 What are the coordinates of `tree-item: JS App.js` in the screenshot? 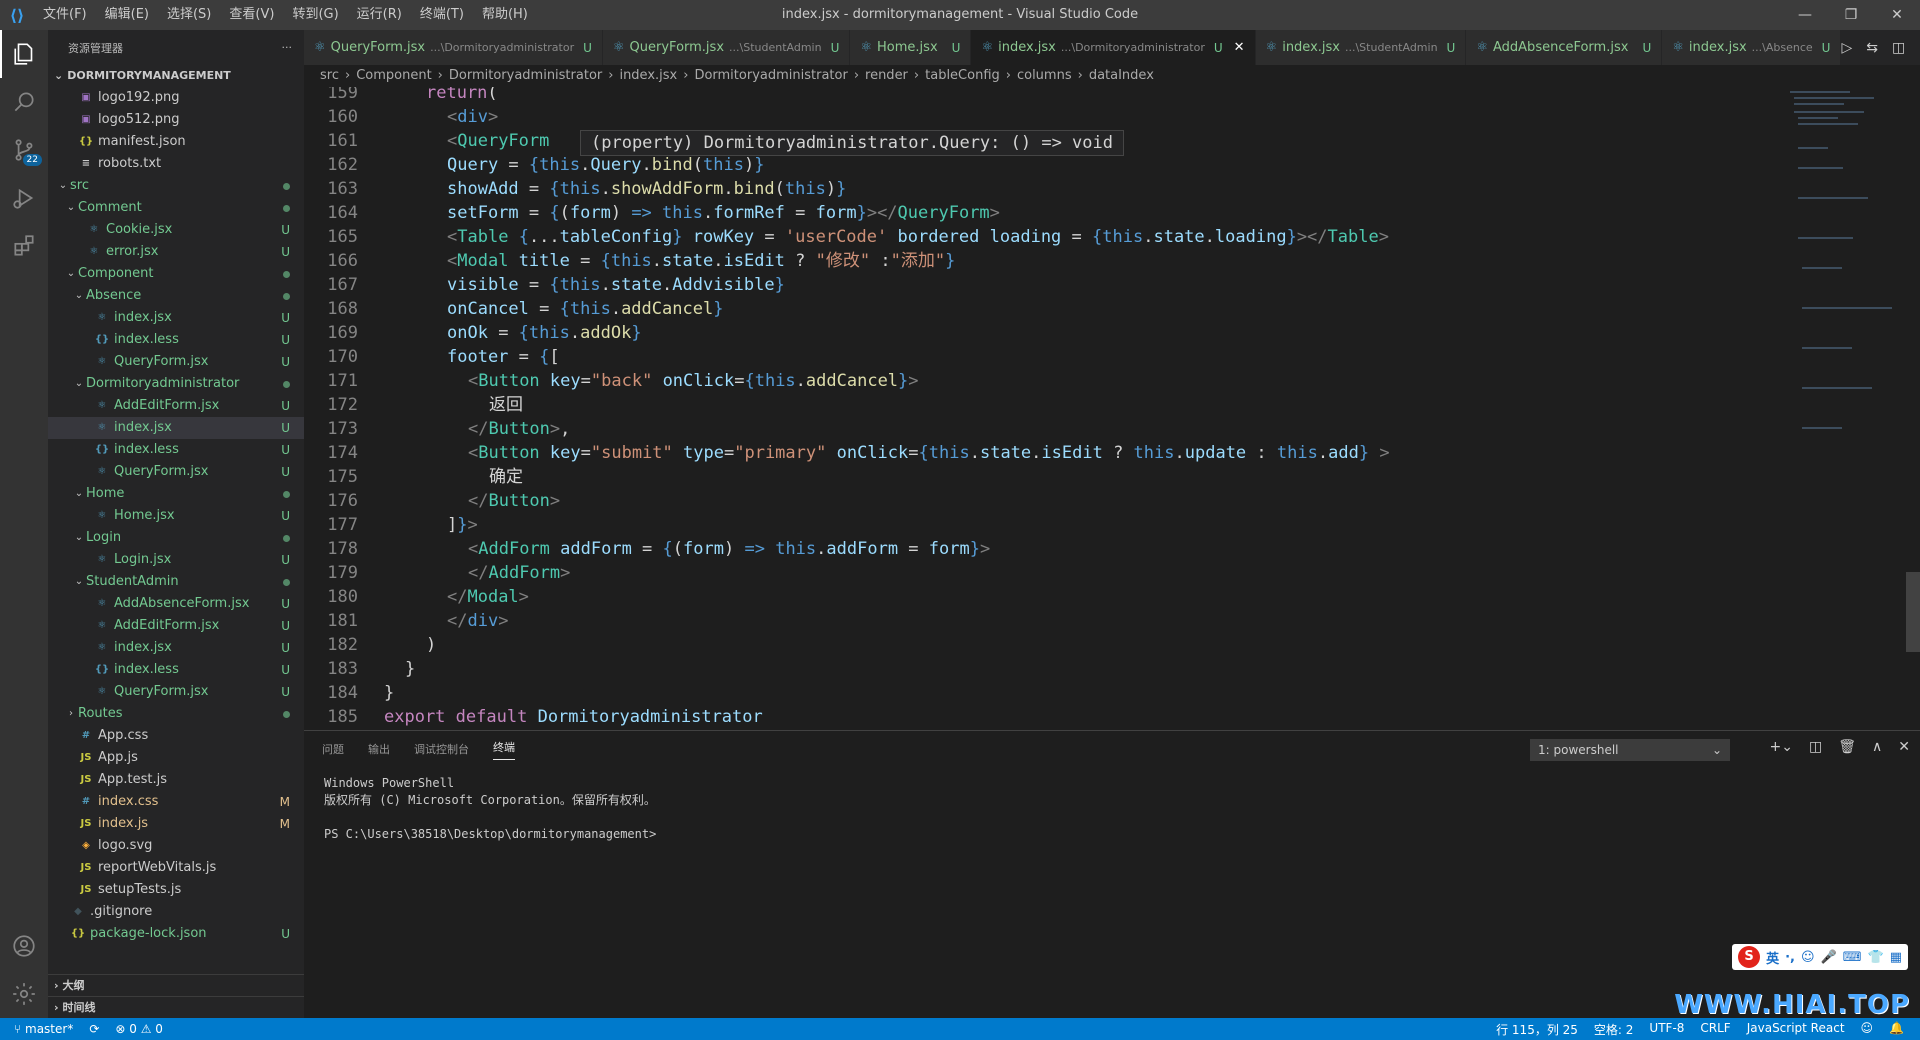 It's located at (176, 758).